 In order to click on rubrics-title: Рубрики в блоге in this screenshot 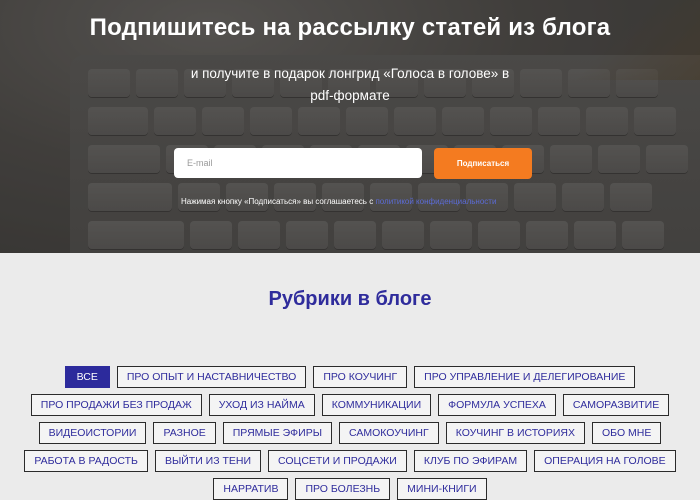, I will do `click(350, 299)`.